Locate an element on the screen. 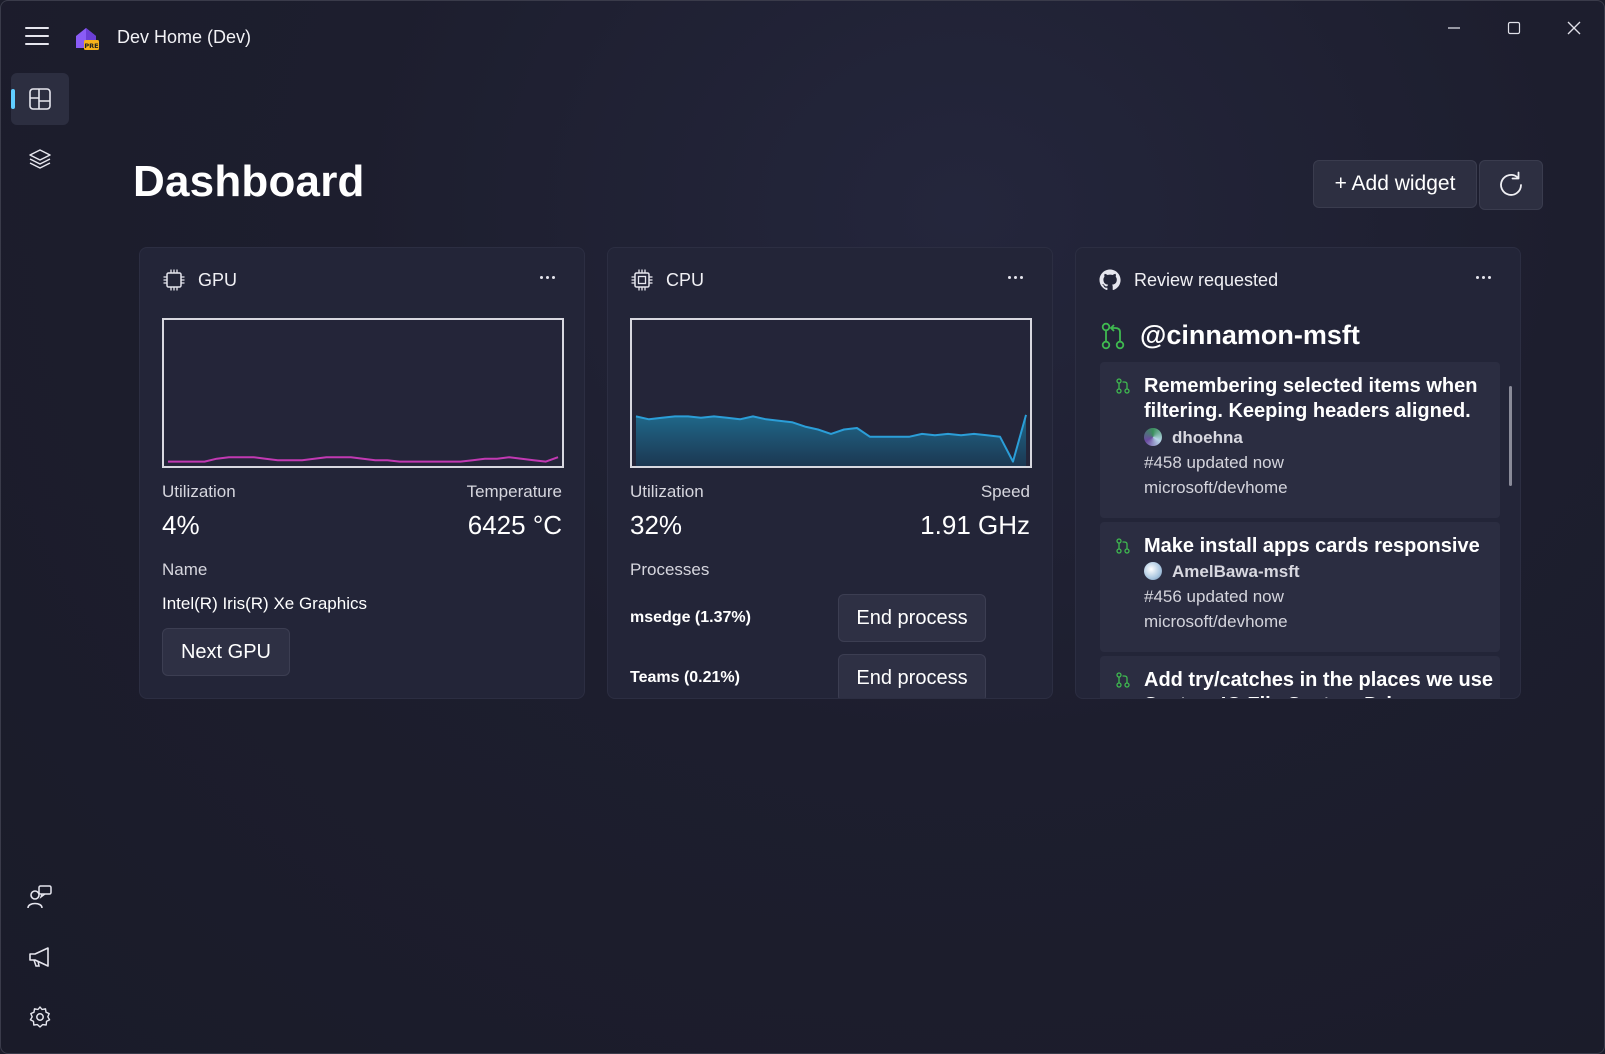 This screenshot has width=1605, height=1054. review-widget-header: Review requested is located at coordinates (1298, 276).